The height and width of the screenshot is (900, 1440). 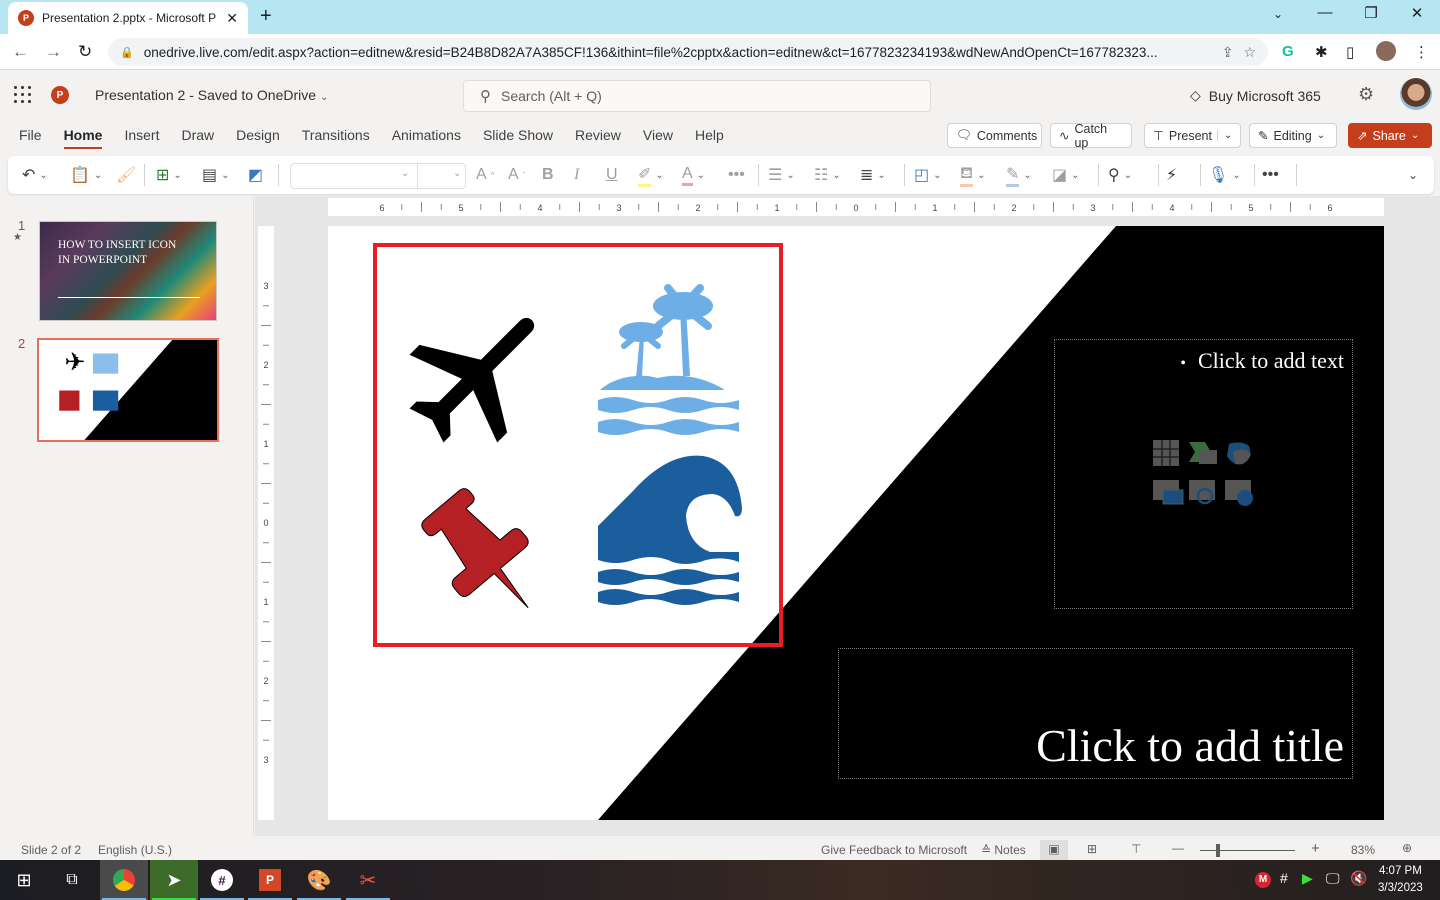 What do you see at coordinates (1224, 175) in the screenshot?
I see `dictate-button: 🎙 ⌄` at bounding box center [1224, 175].